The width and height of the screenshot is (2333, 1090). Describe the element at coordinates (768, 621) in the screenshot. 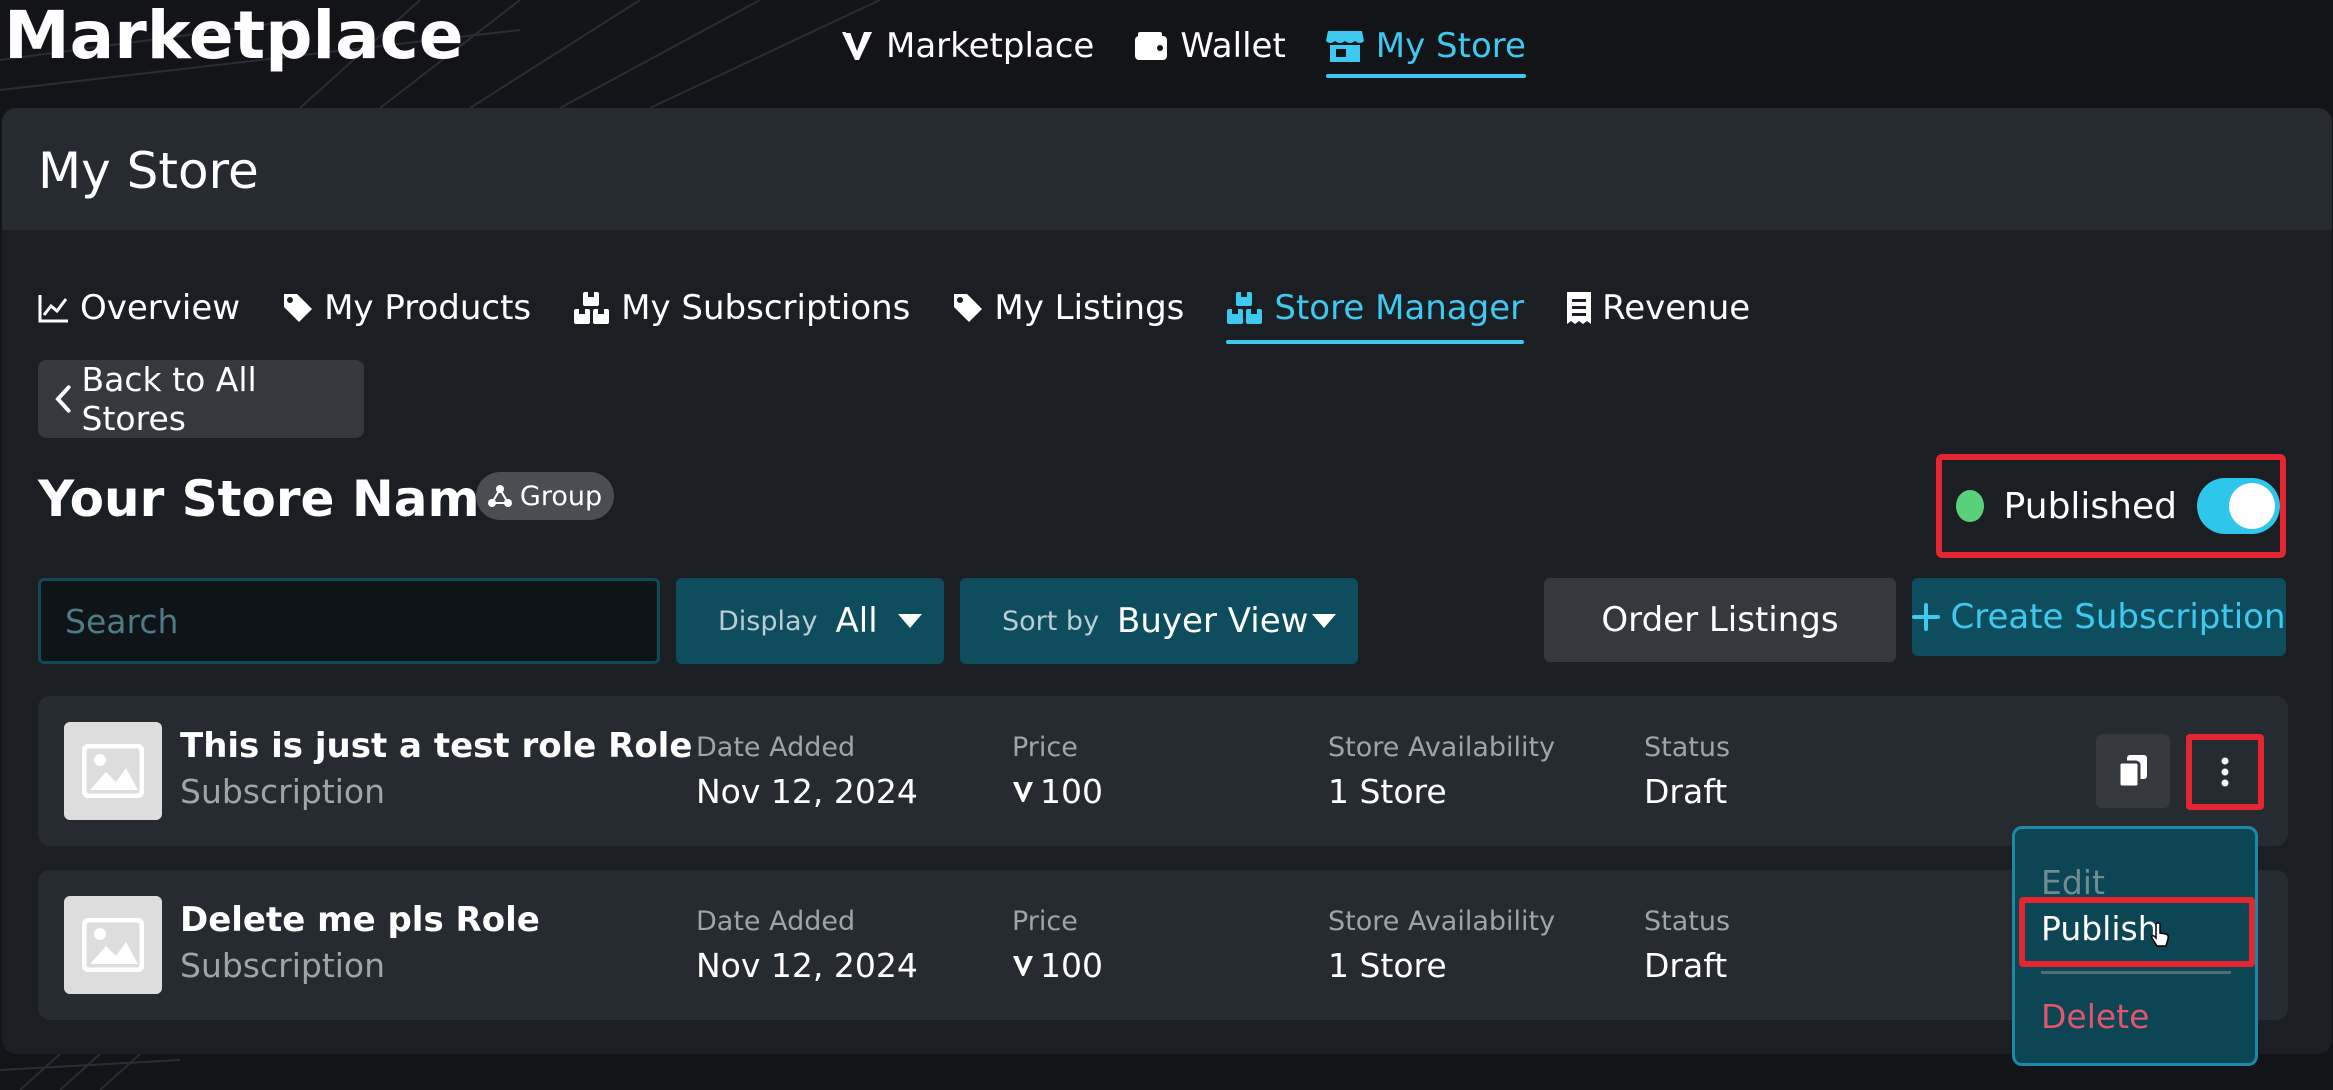

I see `display-select-label: Display` at that location.